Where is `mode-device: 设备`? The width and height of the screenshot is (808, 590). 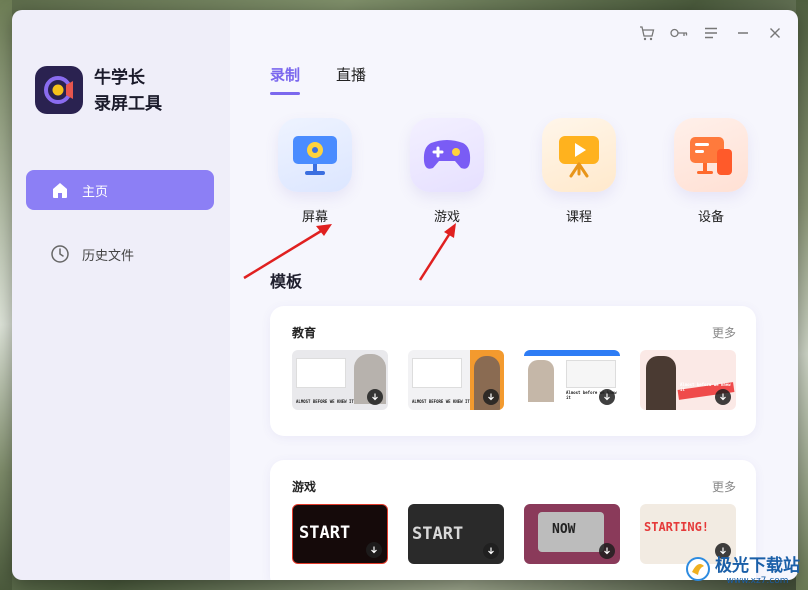
mode-device: 设备 is located at coordinates (711, 171).